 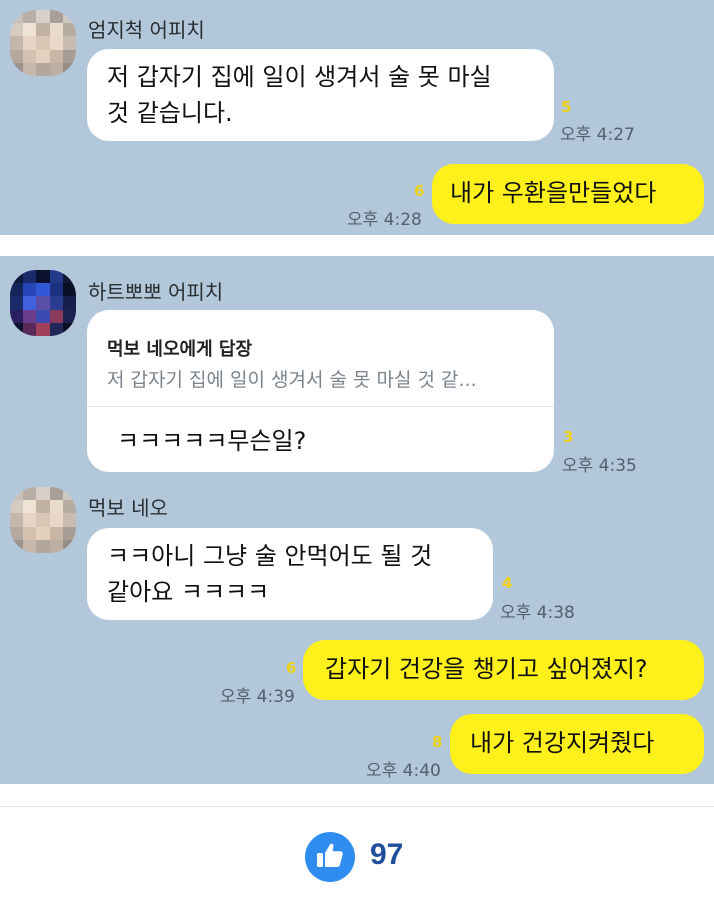 What do you see at coordinates (566, 107) in the screenshot?
I see `unread-count: 5` at bounding box center [566, 107].